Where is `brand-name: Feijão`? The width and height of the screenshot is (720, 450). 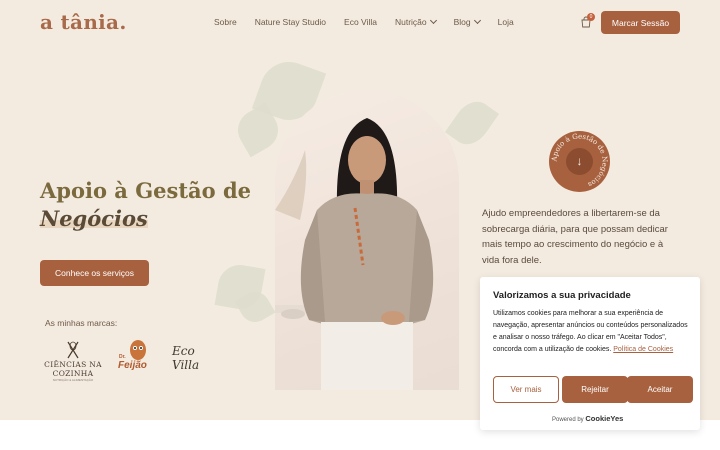
brand-name: Feijão is located at coordinates (132, 365).